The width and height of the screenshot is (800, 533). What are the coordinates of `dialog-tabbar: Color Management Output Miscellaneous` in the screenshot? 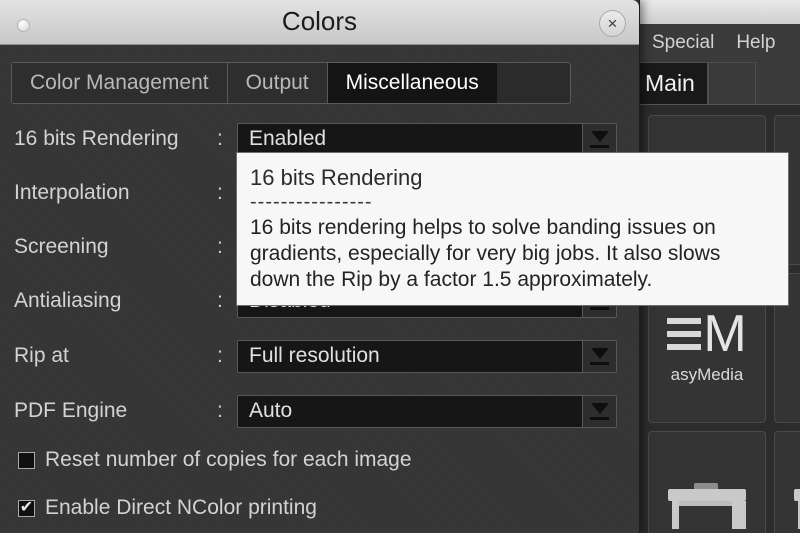 It's located at (291, 83).